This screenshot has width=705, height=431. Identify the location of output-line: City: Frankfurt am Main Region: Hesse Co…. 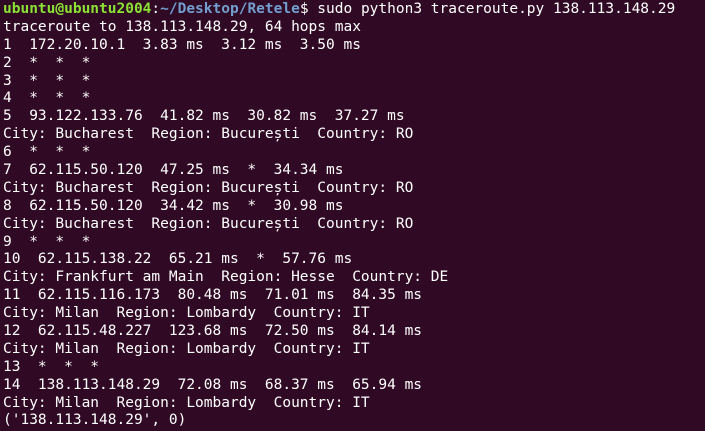
(226, 277).